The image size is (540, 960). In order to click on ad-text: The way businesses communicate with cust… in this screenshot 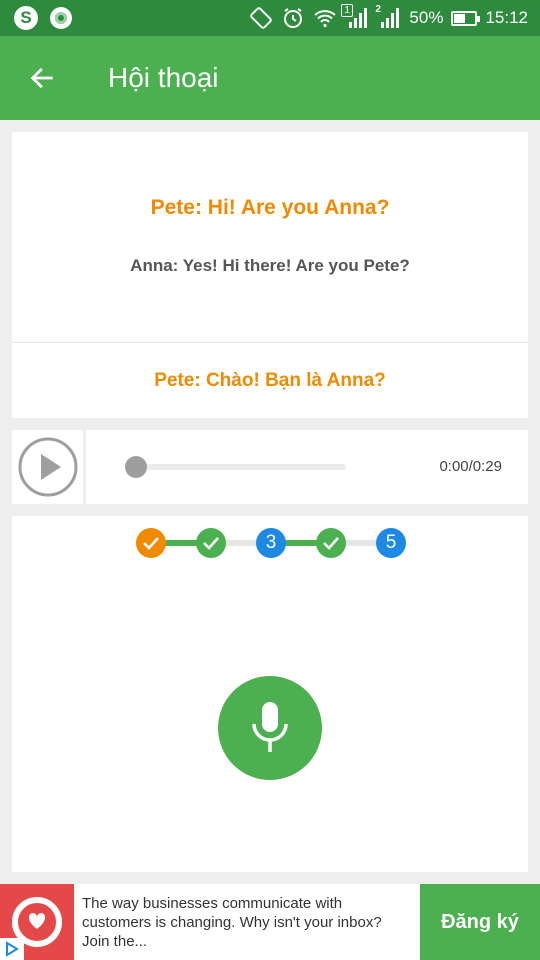, I will do `click(232, 922)`.